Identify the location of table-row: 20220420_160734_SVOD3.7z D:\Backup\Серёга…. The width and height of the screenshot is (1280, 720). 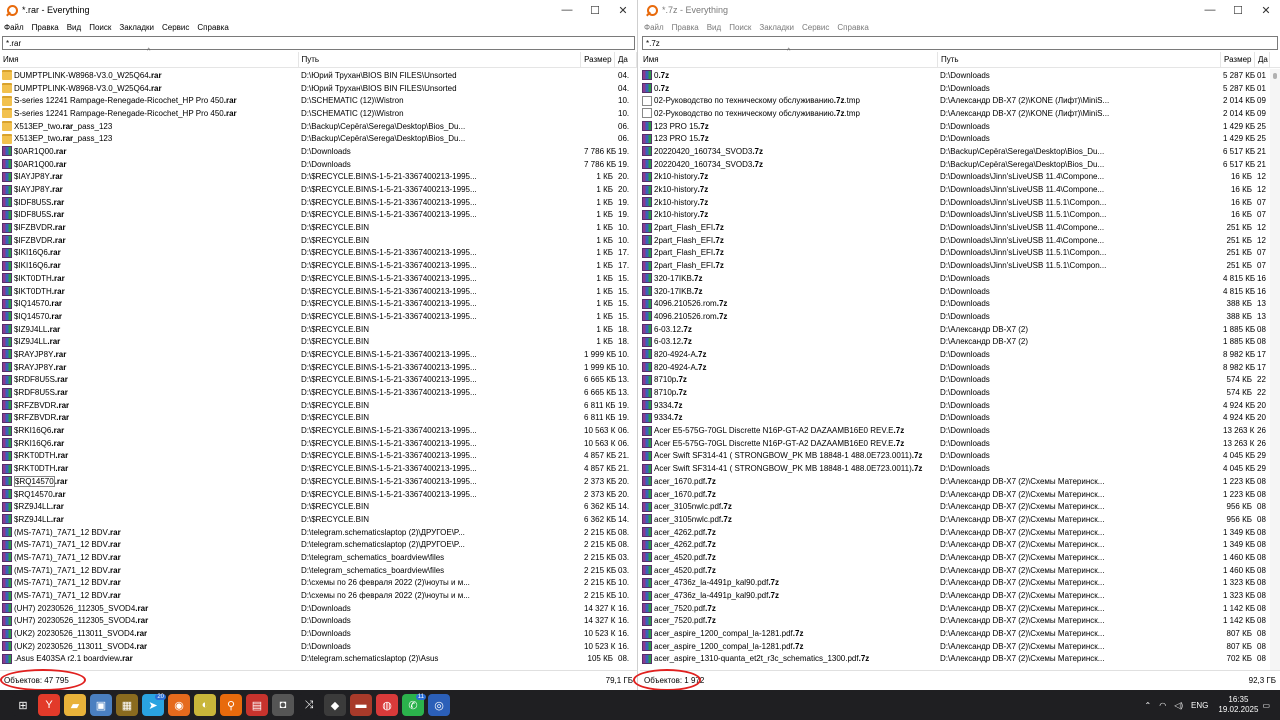
(955, 151).